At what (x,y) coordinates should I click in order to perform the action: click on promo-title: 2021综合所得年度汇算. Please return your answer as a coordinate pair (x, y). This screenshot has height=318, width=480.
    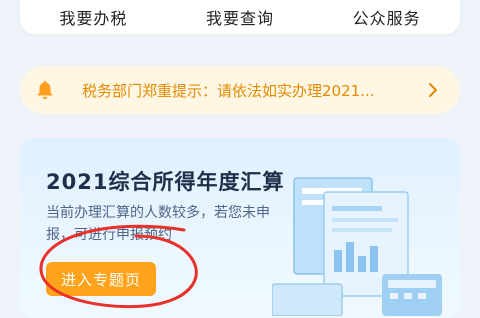
    Looking at the image, I should click on (165, 182).